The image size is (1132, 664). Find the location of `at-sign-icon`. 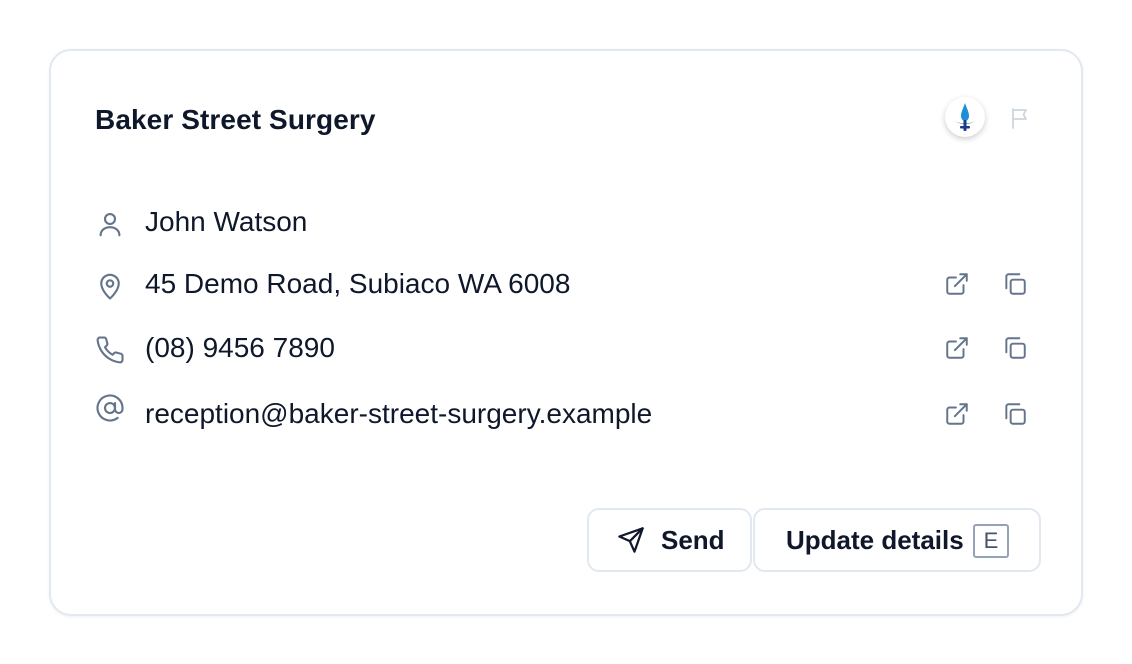

at-sign-icon is located at coordinates (110, 408).